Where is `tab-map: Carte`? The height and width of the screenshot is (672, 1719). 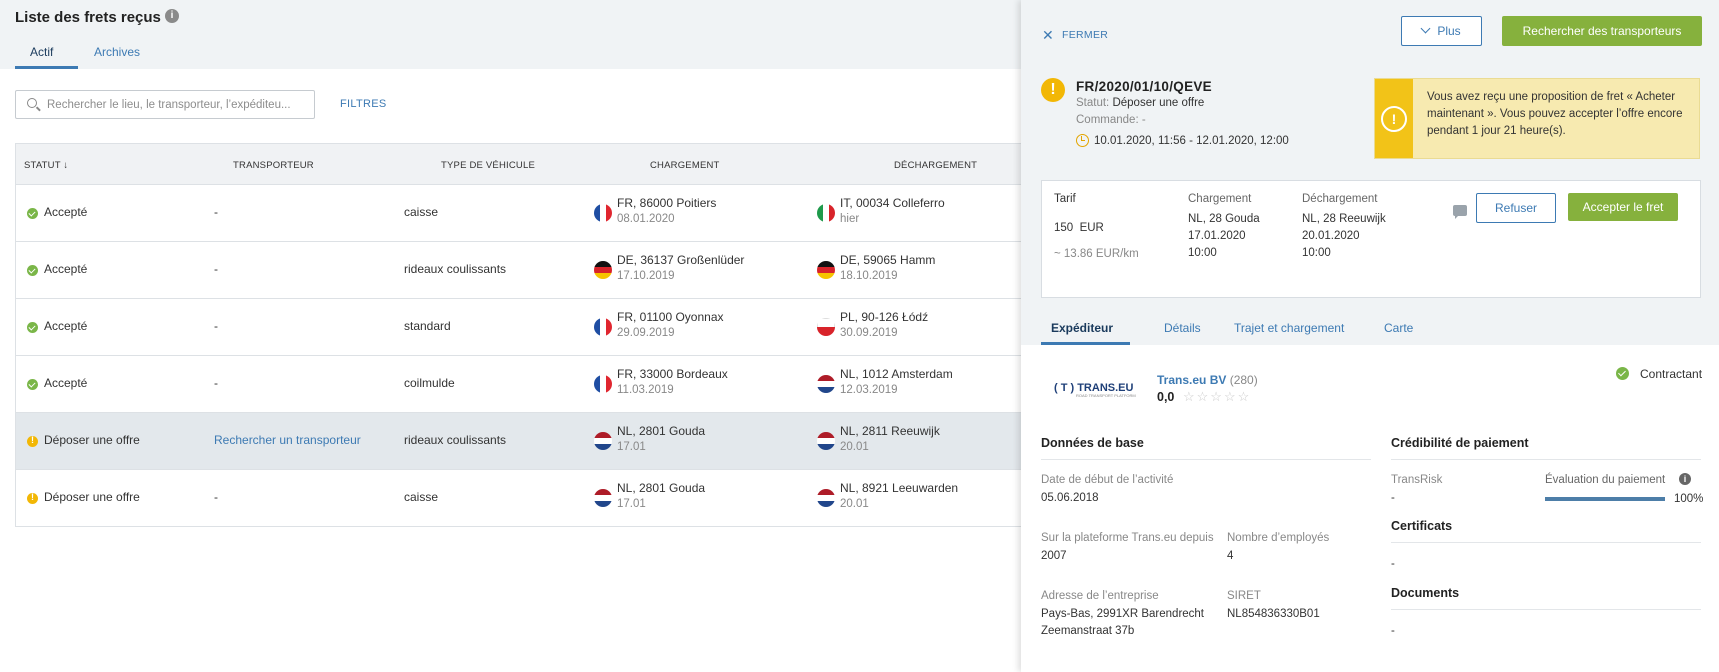 tab-map: Carte is located at coordinates (1398, 328).